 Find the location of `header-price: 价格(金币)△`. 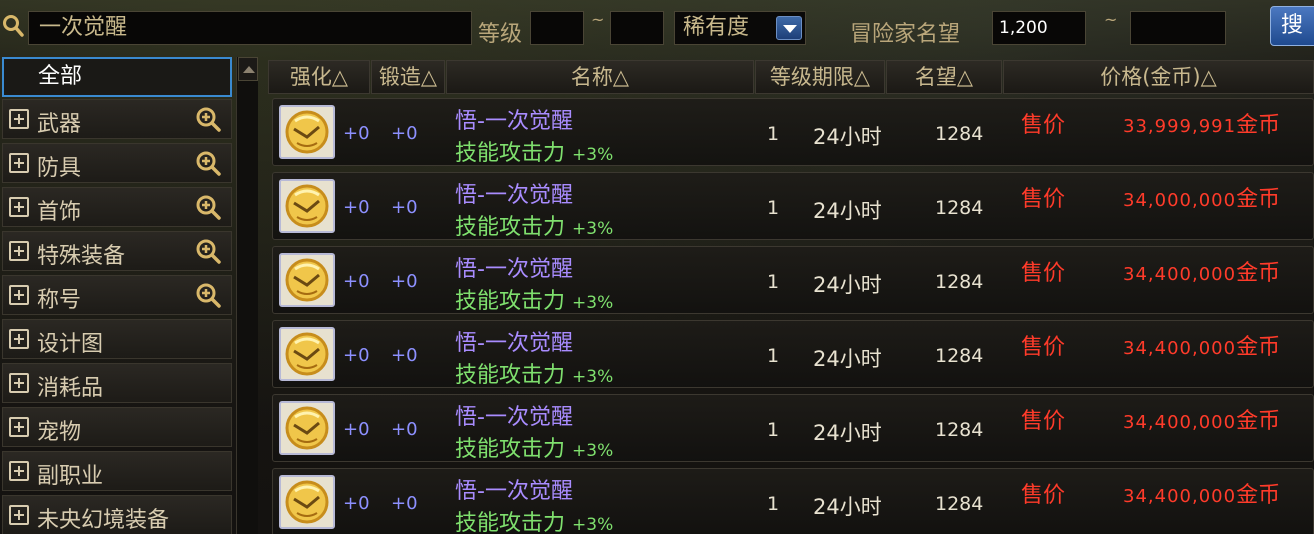

header-price: 价格(金币)△ is located at coordinates (1158, 77).